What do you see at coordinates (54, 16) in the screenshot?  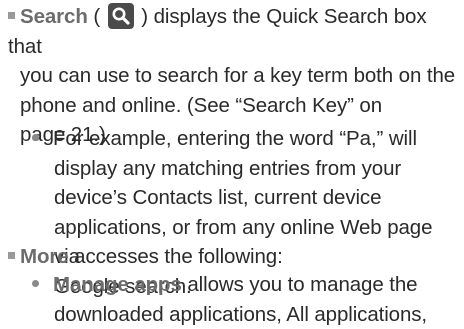 I see `search-term: Search` at bounding box center [54, 16].